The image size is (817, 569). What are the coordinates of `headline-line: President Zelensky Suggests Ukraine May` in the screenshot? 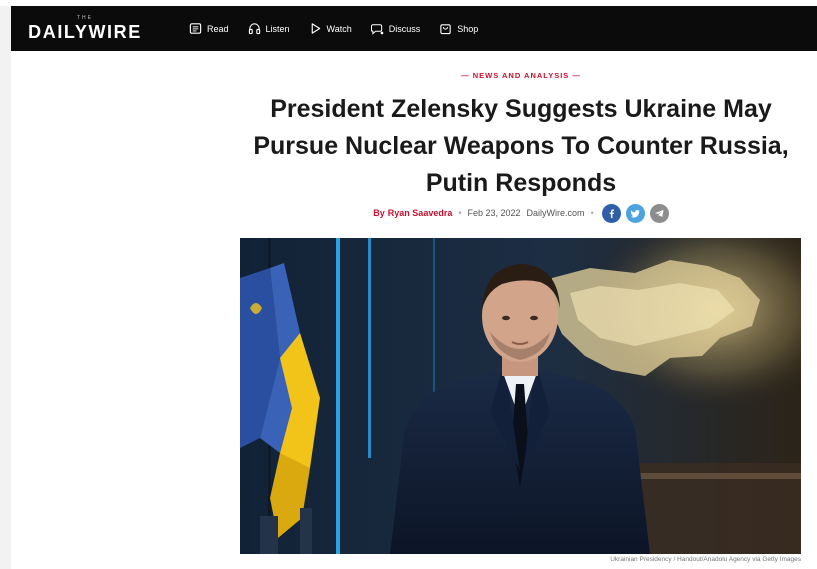 It's located at (521, 109).